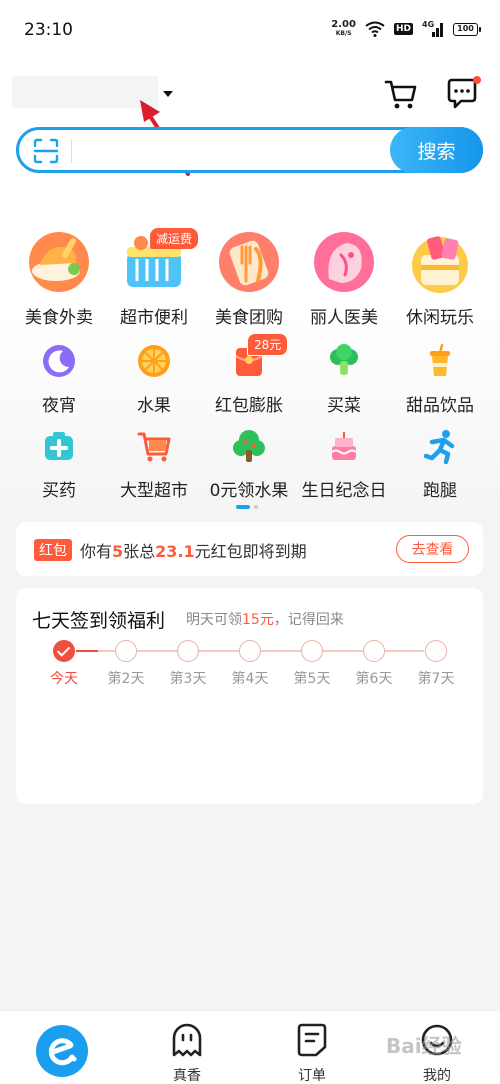 The image size is (500, 1084). I want to click on rp-text-before: 你有, so click(96, 551).